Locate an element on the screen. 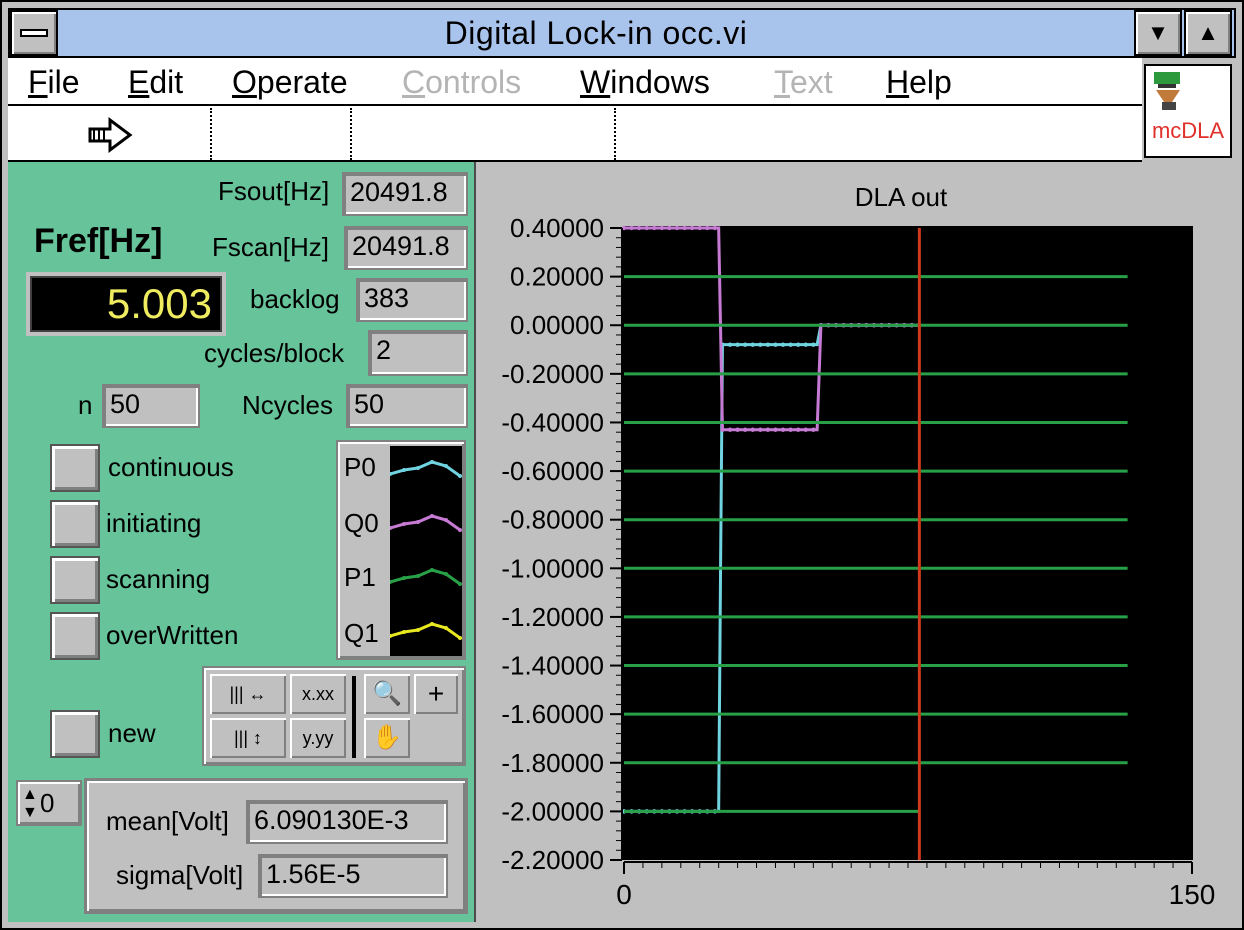  system-menu-button is located at coordinates (34, 33).